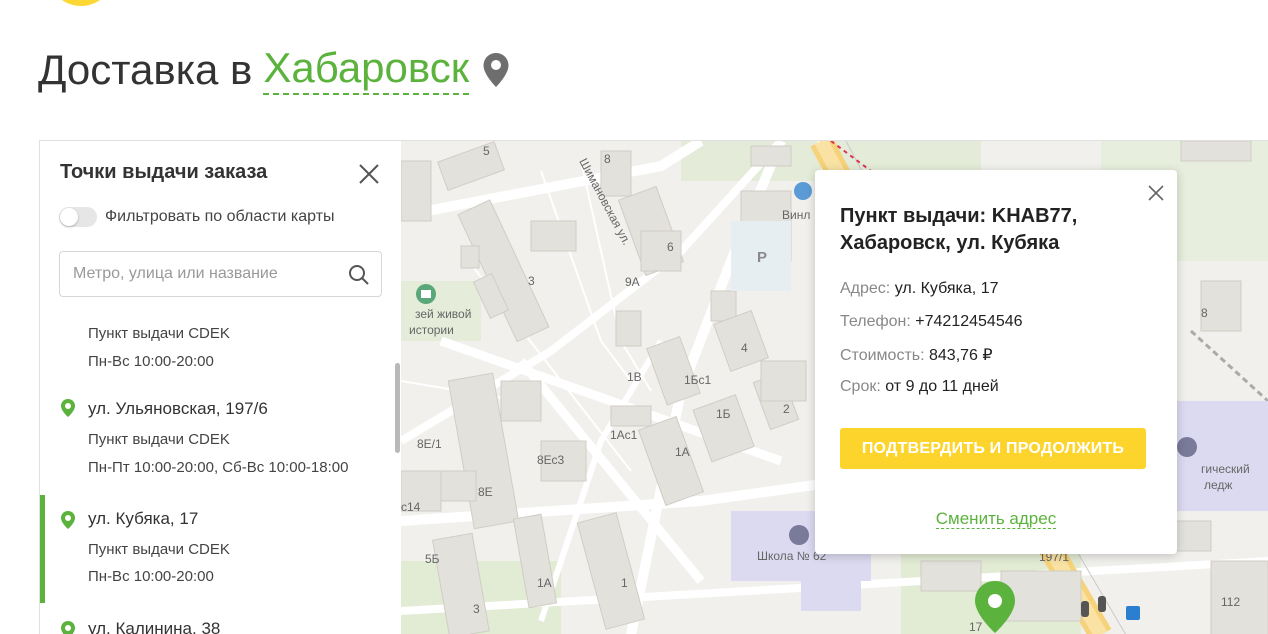  Describe the element at coordinates (202, 274) in the screenshot. I see `search-input` at that location.